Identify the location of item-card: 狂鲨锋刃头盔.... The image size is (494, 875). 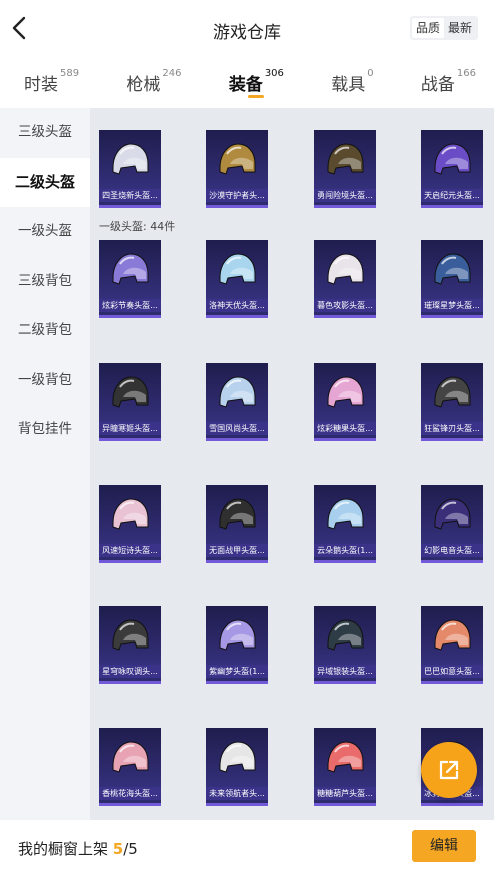
(452, 402).